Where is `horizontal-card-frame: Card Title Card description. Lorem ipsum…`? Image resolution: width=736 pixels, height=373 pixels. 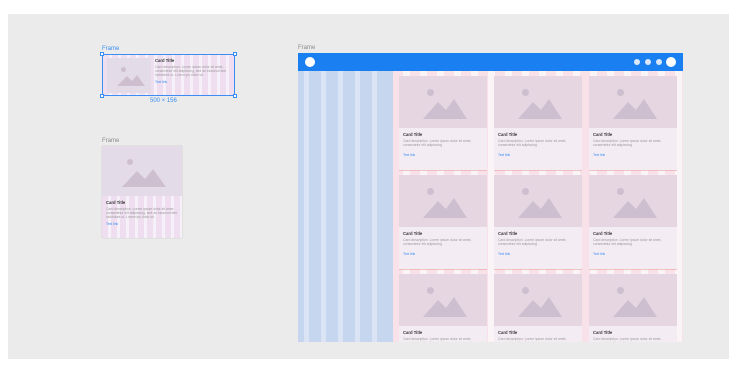
horizontal-card-frame: Card Title Card description. Lorem ipsum… is located at coordinates (168, 75).